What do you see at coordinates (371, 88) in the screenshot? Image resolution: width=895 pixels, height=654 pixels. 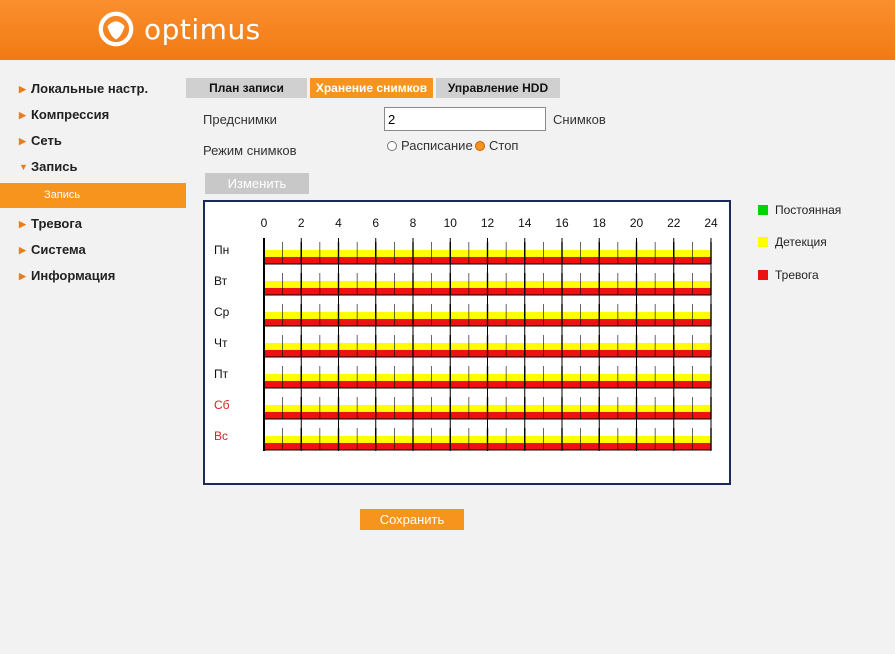 I see `tab-snapshot-storage: Хранение снимков` at bounding box center [371, 88].